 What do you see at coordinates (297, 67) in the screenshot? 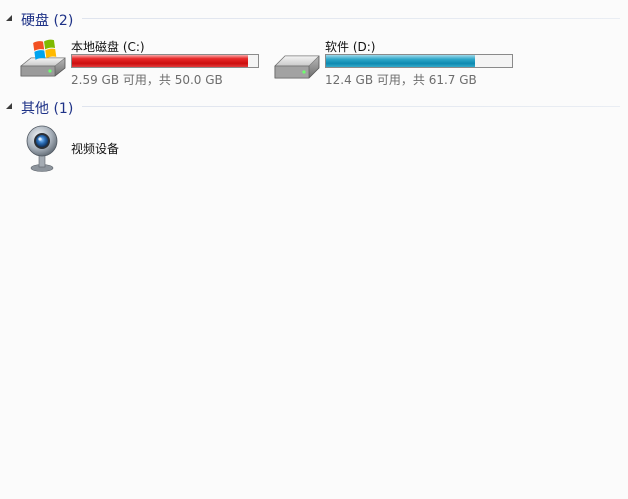
I see `hard-drive-icon` at bounding box center [297, 67].